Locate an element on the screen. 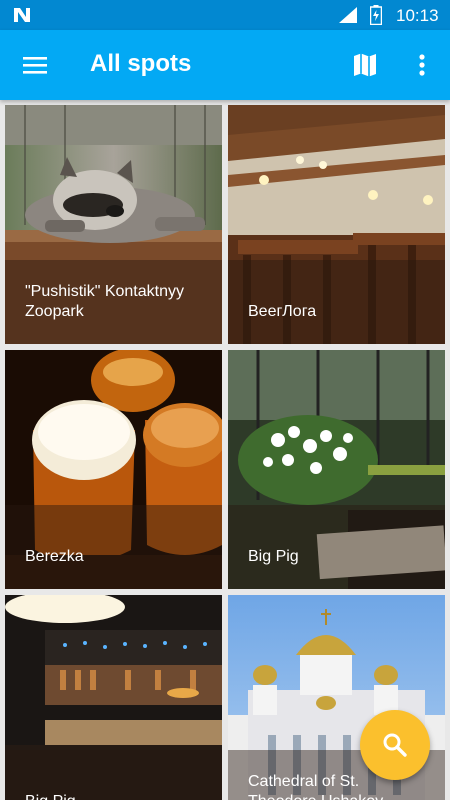 The height and width of the screenshot is (800, 450). signal-icon is located at coordinates (348, 15).